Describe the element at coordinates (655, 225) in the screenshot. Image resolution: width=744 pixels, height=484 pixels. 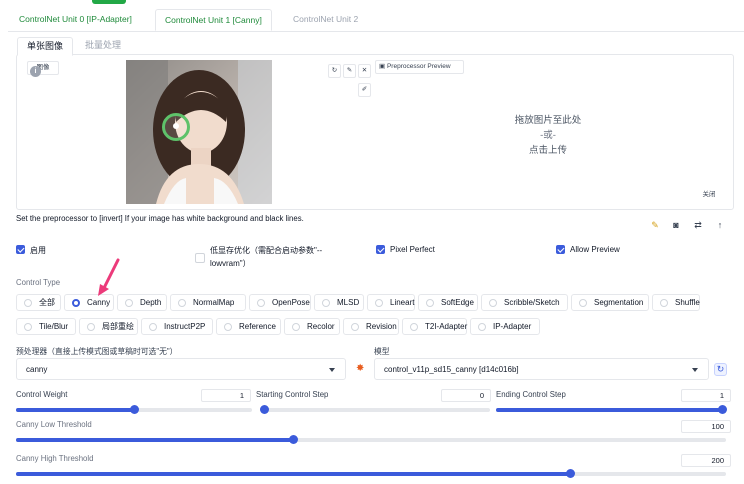
I see `notepad-icon: ✎` at that location.